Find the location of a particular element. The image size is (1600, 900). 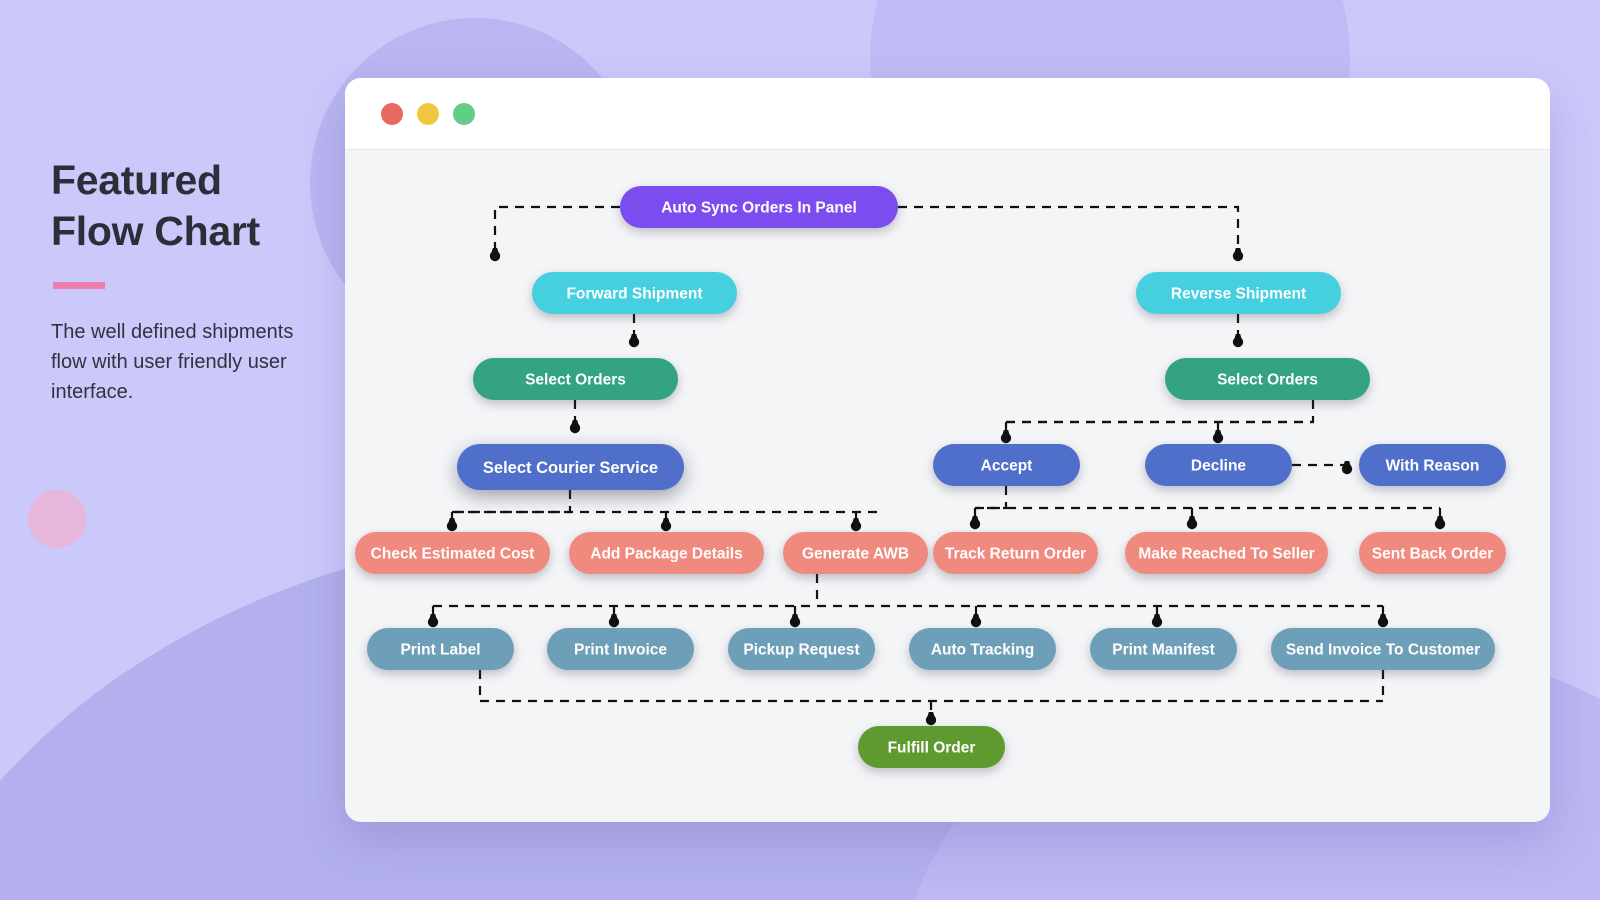

flow-node-pickup_request: Pickup Request is located at coordinates (801, 649).